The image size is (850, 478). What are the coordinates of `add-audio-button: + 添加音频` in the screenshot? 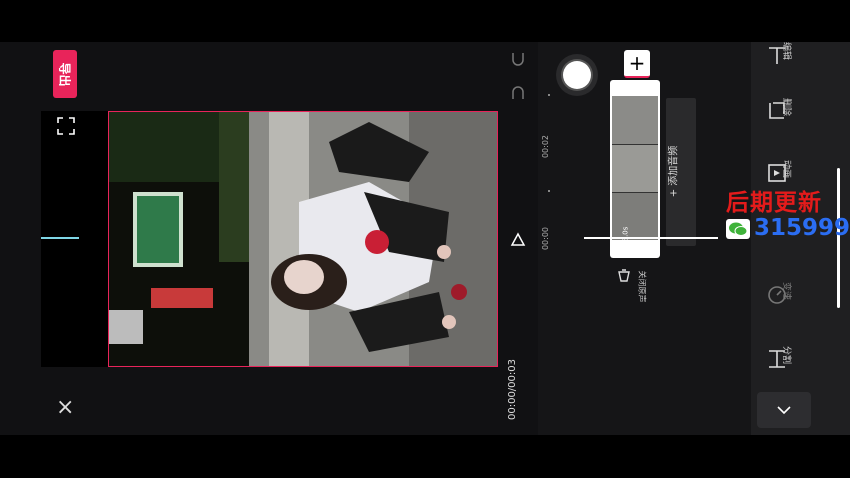 It's located at (681, 172).